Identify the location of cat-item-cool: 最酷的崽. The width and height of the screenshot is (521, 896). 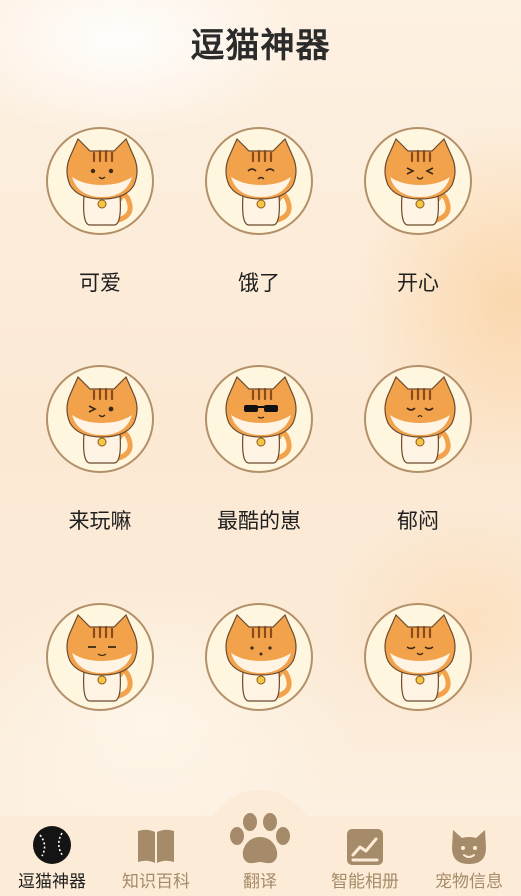
(259, 460).